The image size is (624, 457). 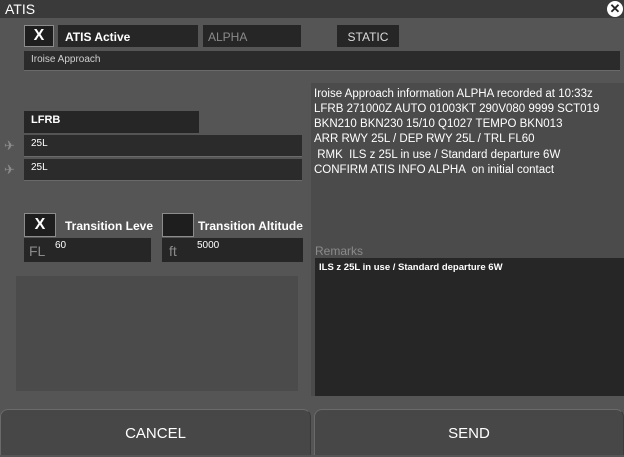 I want to click on atis-active-label: ATIS Active, so click(x=98, y=37).